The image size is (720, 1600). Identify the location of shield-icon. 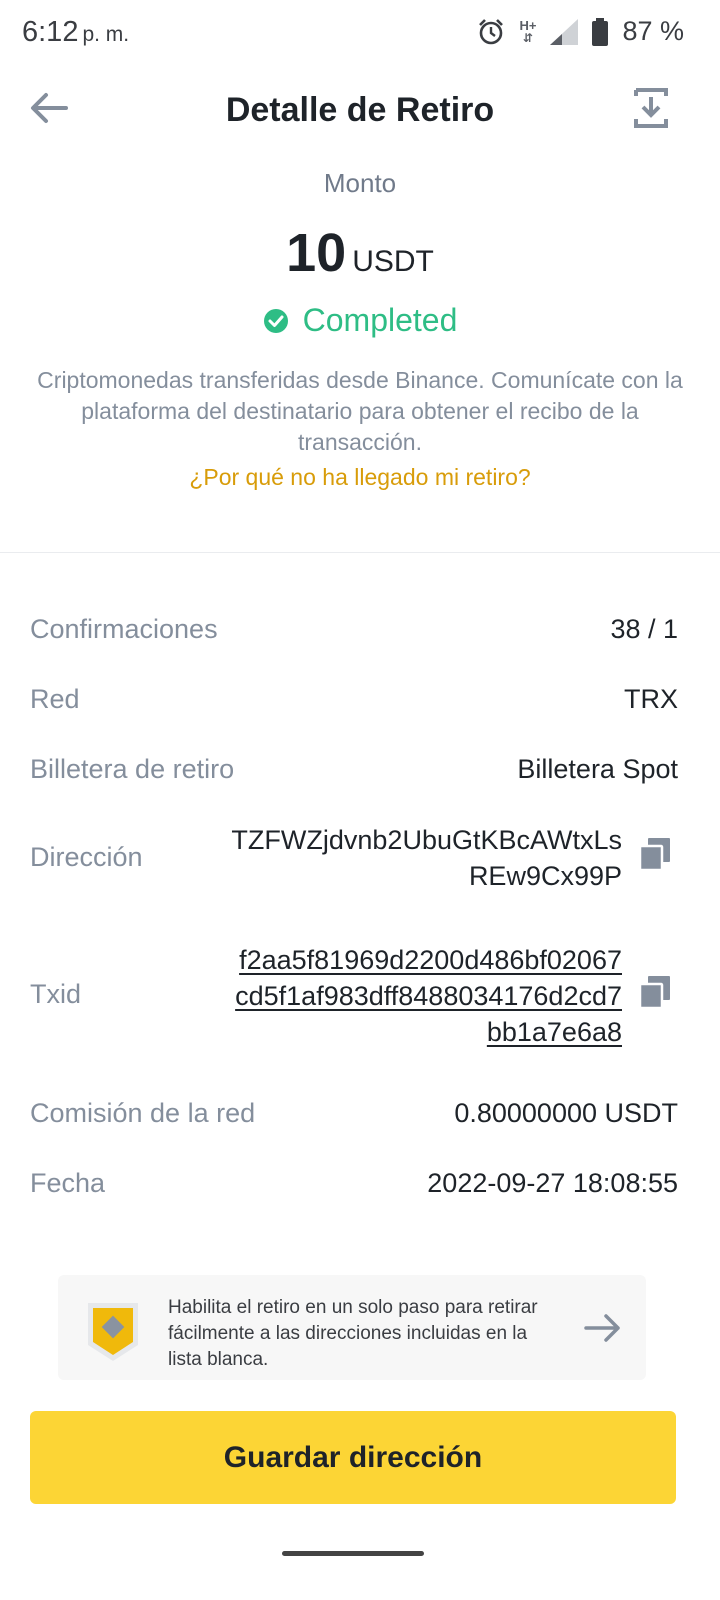
(113, 1332).